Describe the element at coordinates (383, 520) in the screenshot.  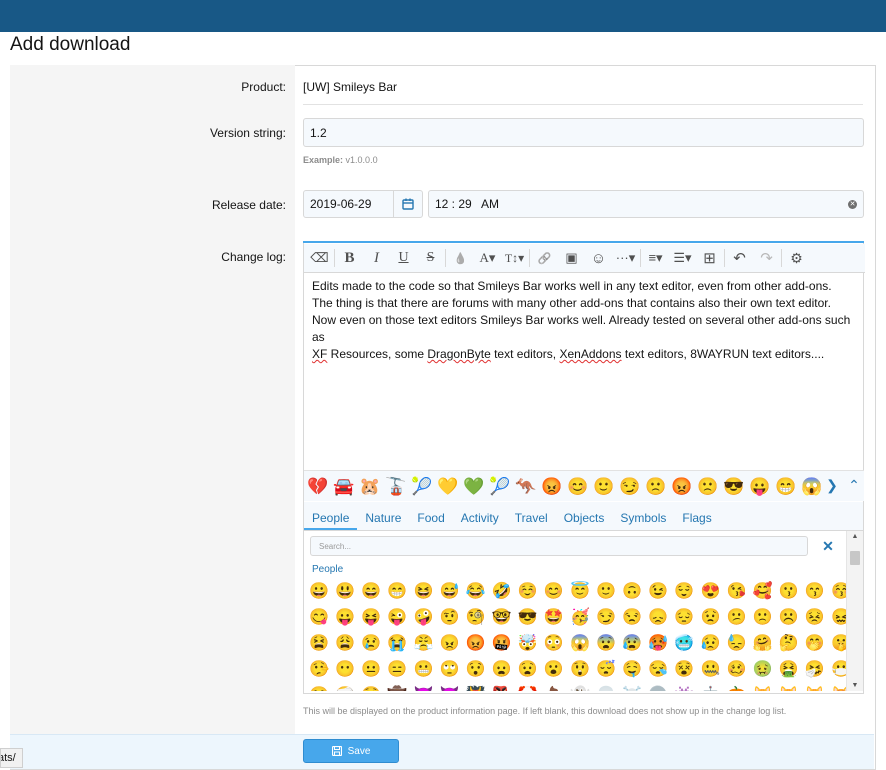
I see `tab-nature: Nature` at that location.